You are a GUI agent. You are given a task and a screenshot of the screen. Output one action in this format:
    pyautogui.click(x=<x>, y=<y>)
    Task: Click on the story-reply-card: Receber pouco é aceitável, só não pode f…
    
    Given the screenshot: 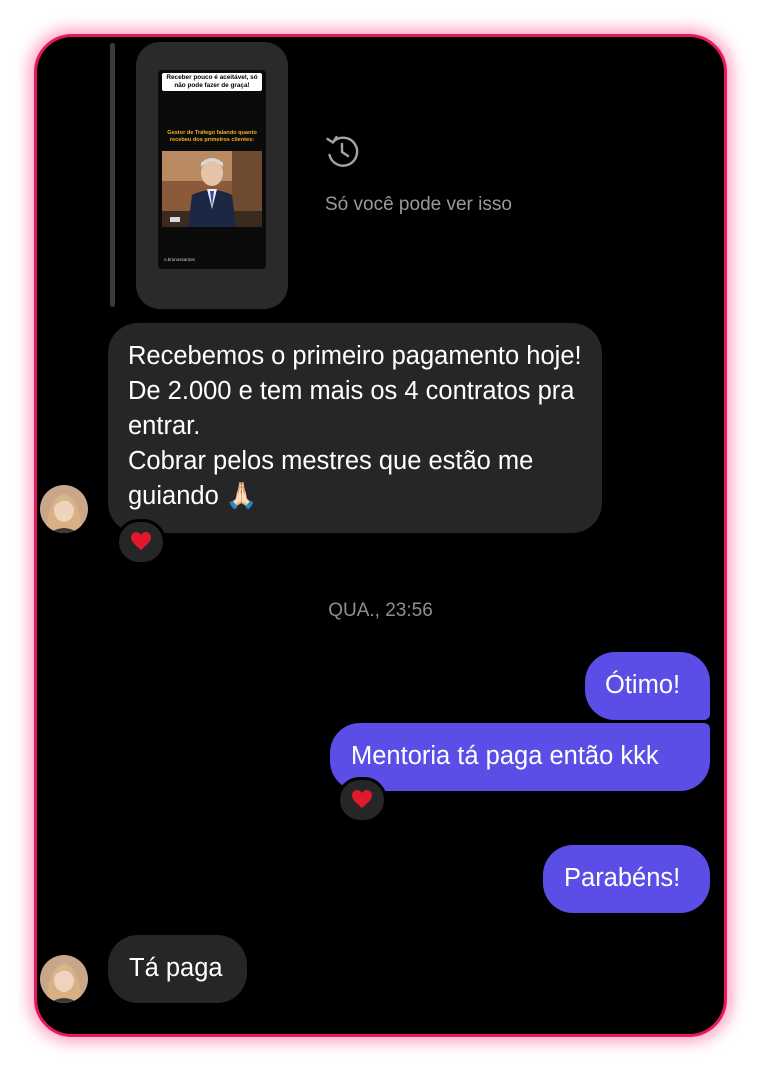 What is the action you would take?
    pyautogui.click(x=212, y=175)
    